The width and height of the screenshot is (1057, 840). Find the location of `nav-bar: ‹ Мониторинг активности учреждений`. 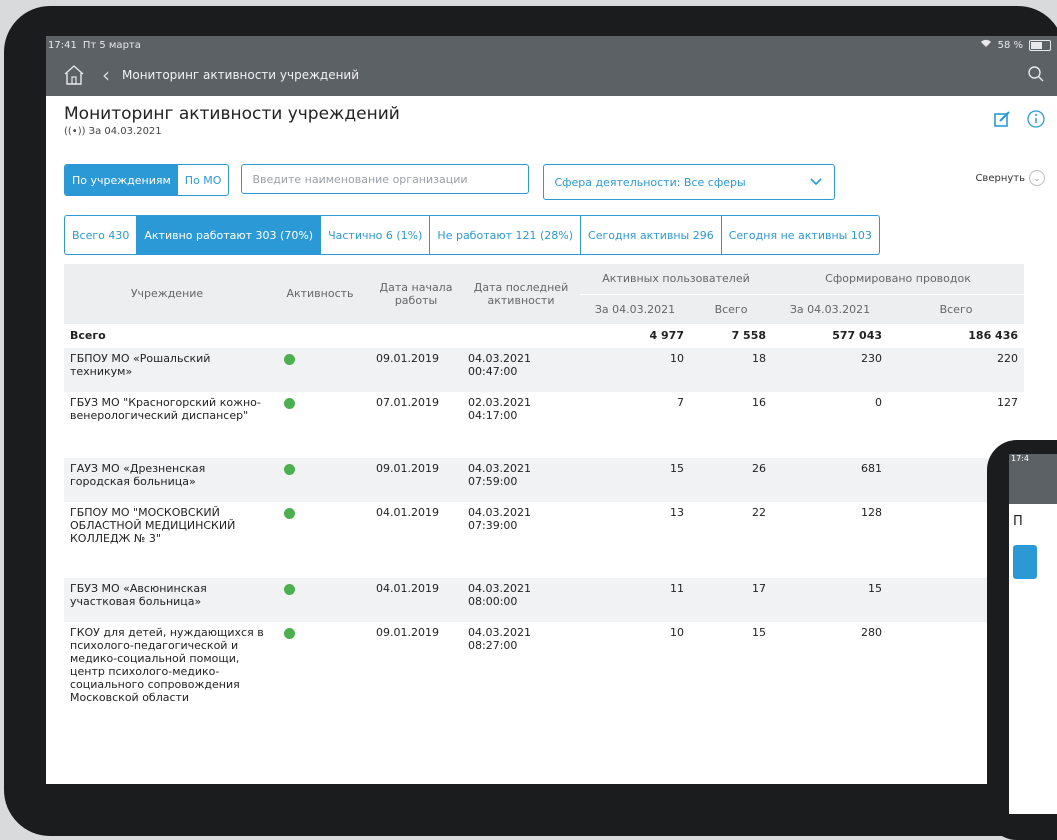

nav-bar: ‹ Мониторинг активности учреждений is located at coordinates (551, 75).